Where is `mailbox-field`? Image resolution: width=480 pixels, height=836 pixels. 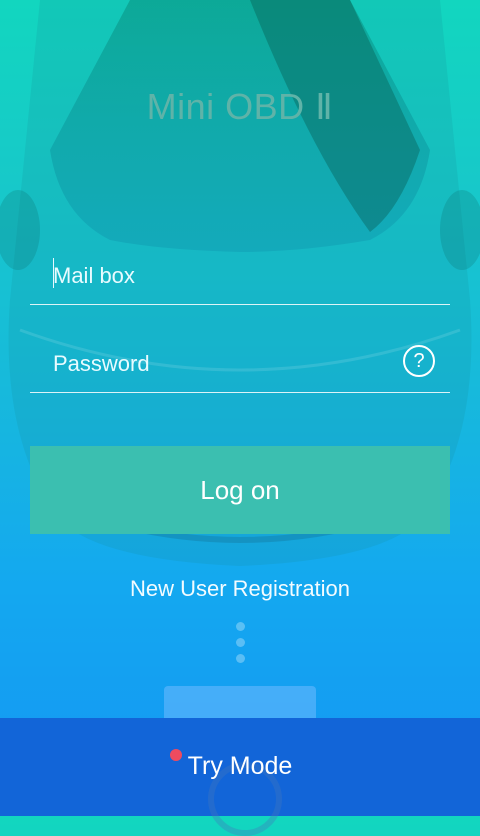 mailbox-field is located at coordinates (240, 276).